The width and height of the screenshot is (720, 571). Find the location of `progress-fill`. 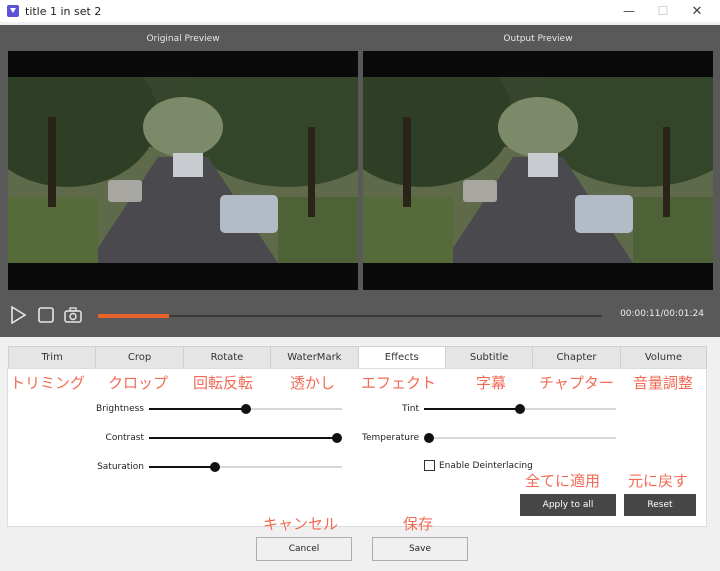

progress-fill is located at coordinates (133, 316).